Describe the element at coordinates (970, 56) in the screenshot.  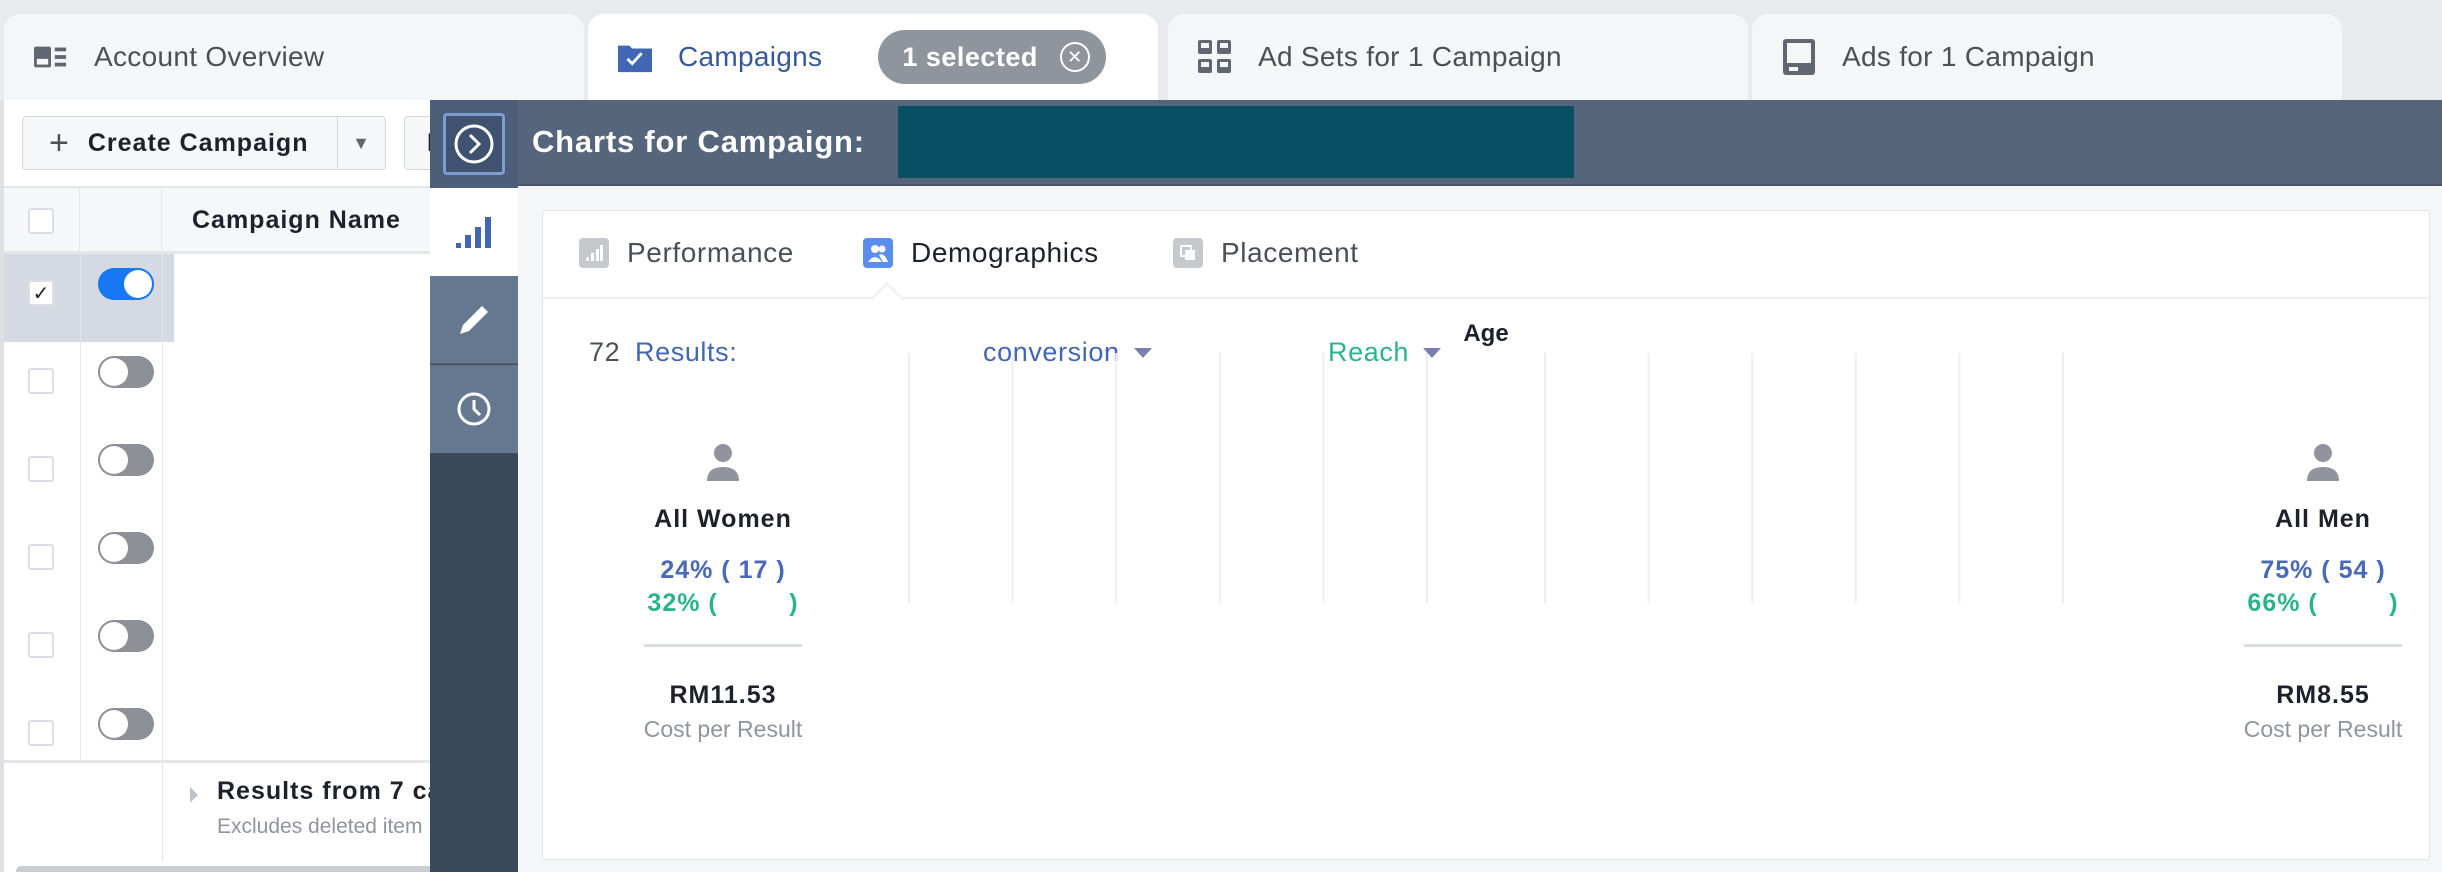
I see `selection-count-label: 1 selected` at that location.